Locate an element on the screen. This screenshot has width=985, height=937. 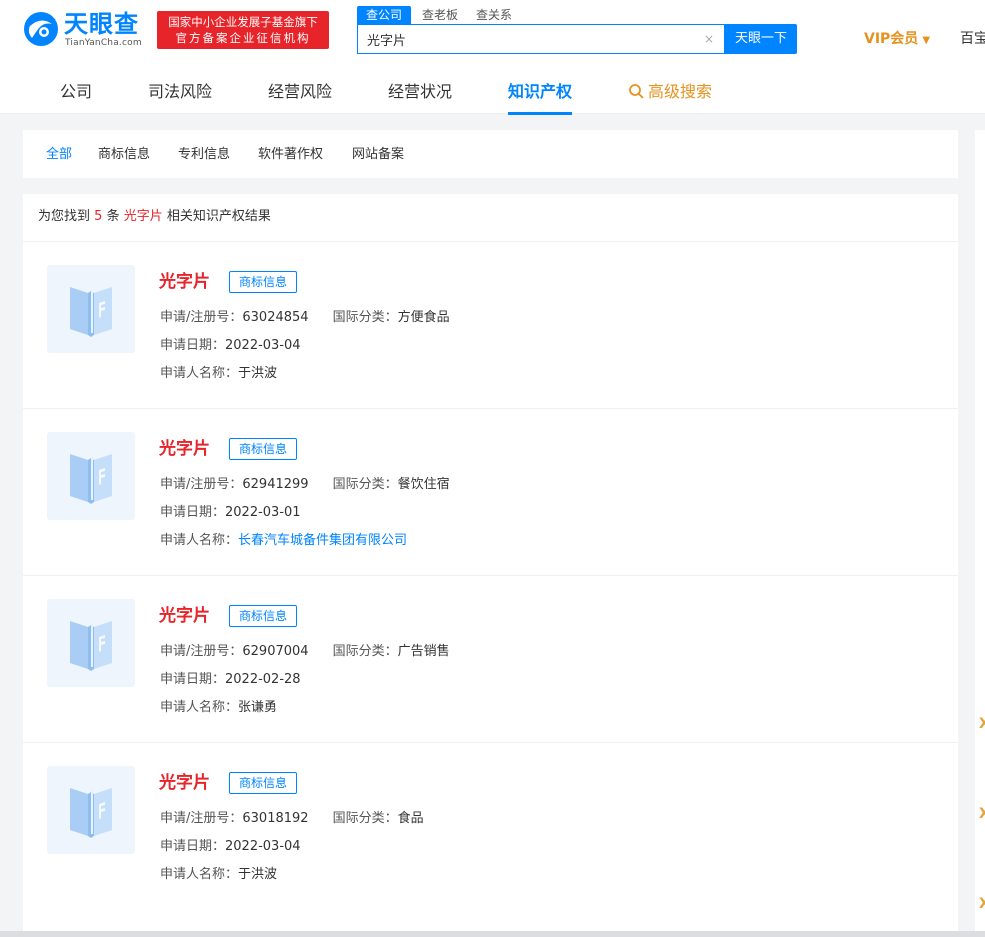
applicant-line: 申请人名称：张谦勇 is located at coordinates (218, 708).